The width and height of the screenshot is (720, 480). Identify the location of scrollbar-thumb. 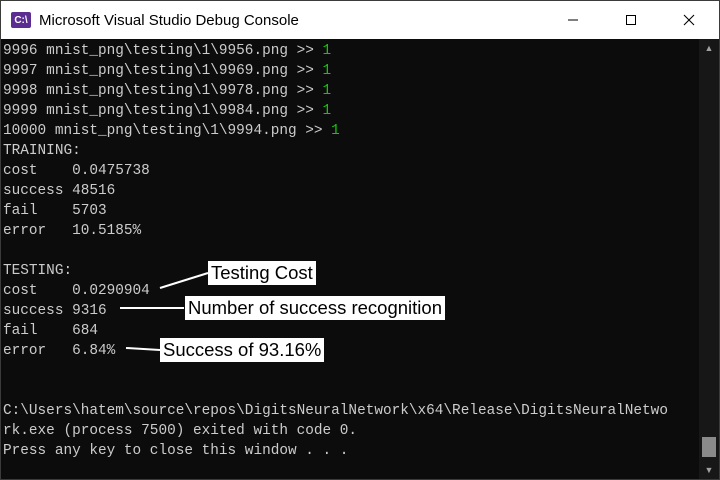
(709, 447).